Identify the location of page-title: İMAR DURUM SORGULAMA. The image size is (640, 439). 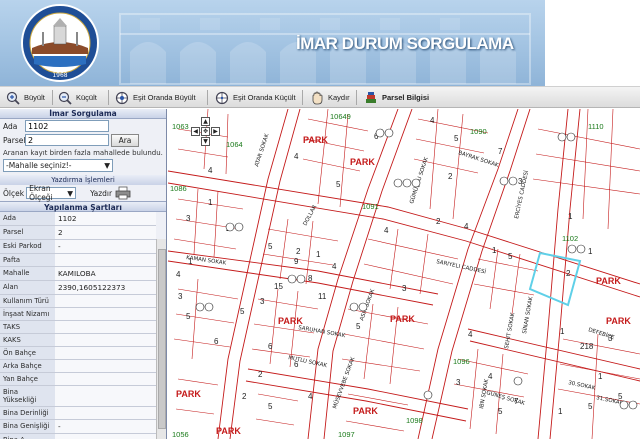
(405, 43).